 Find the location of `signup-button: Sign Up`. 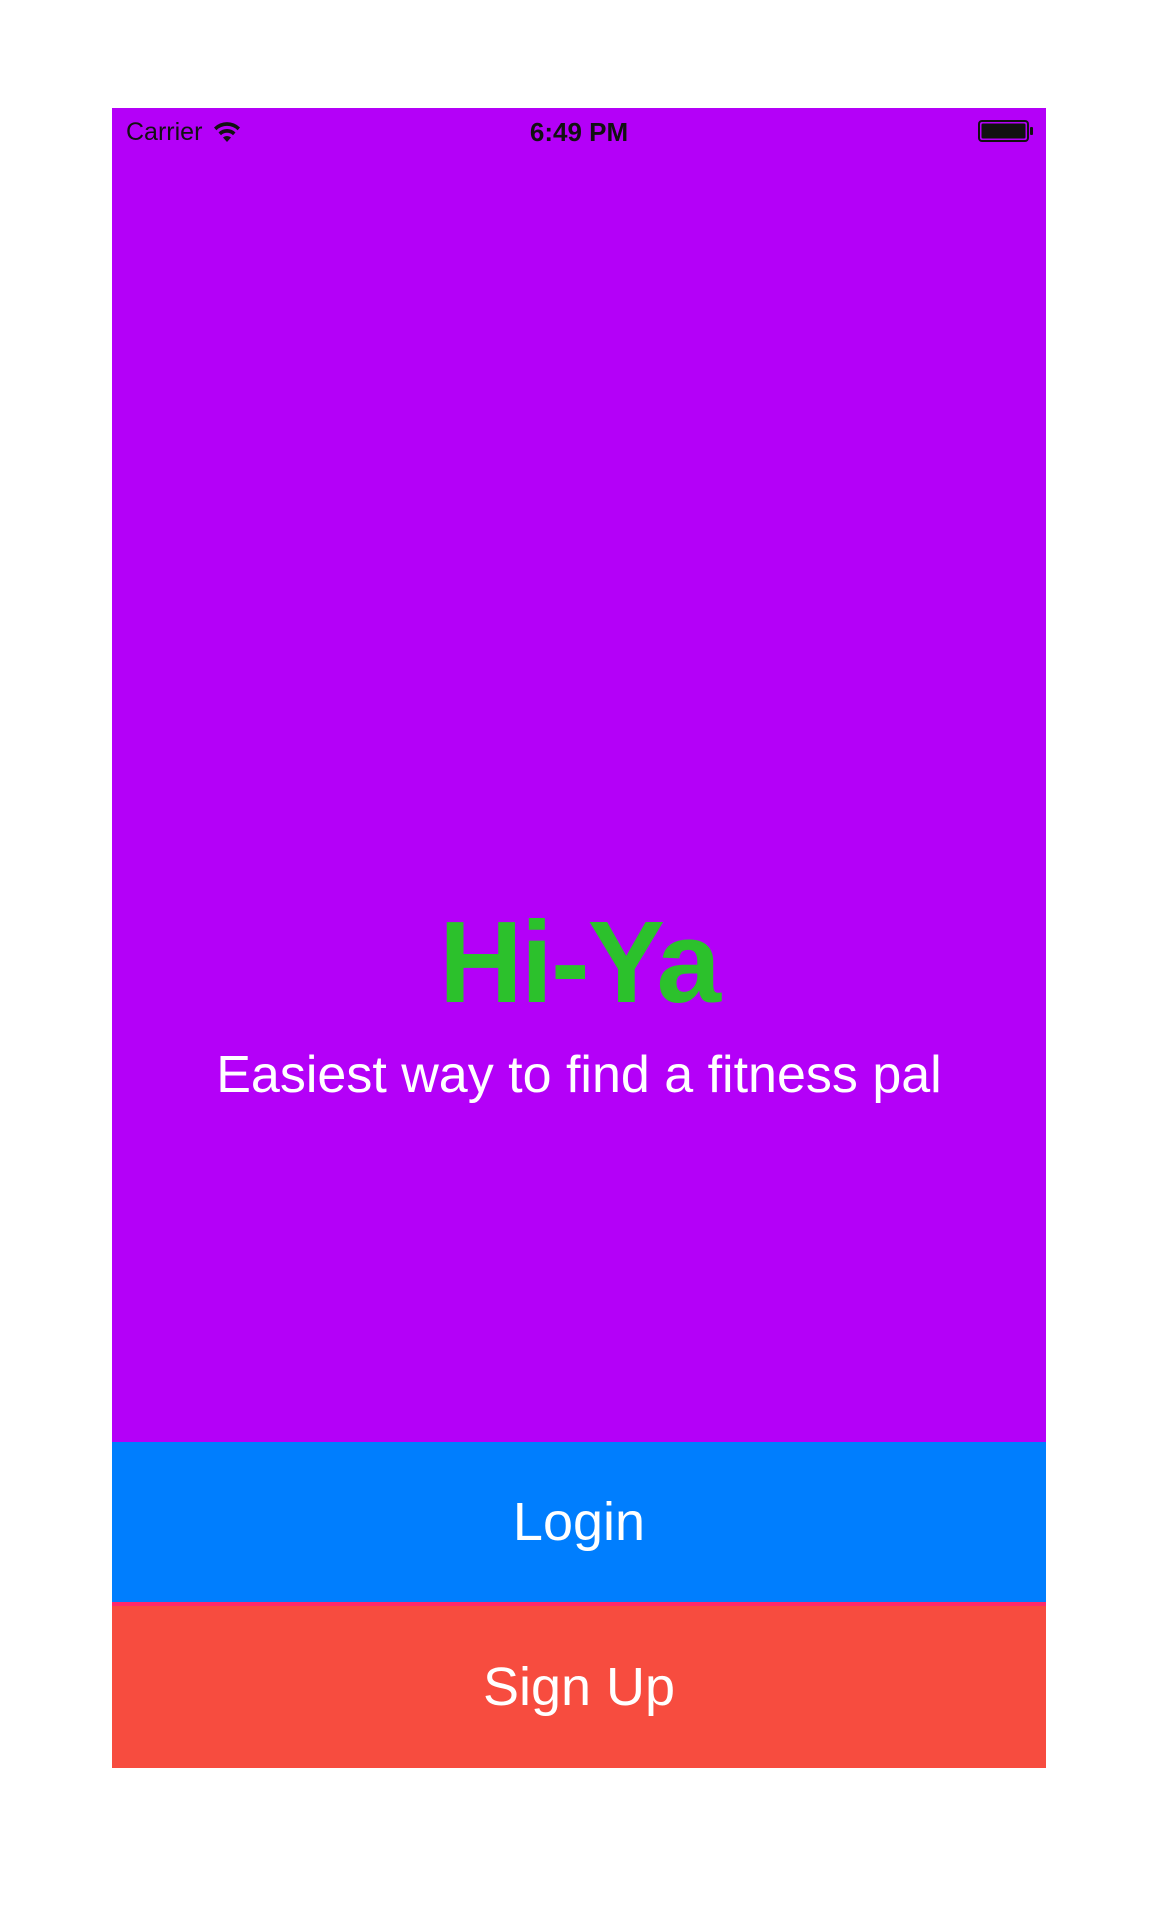

signup-button: Sign Up is located at coordinates (579, 1687).